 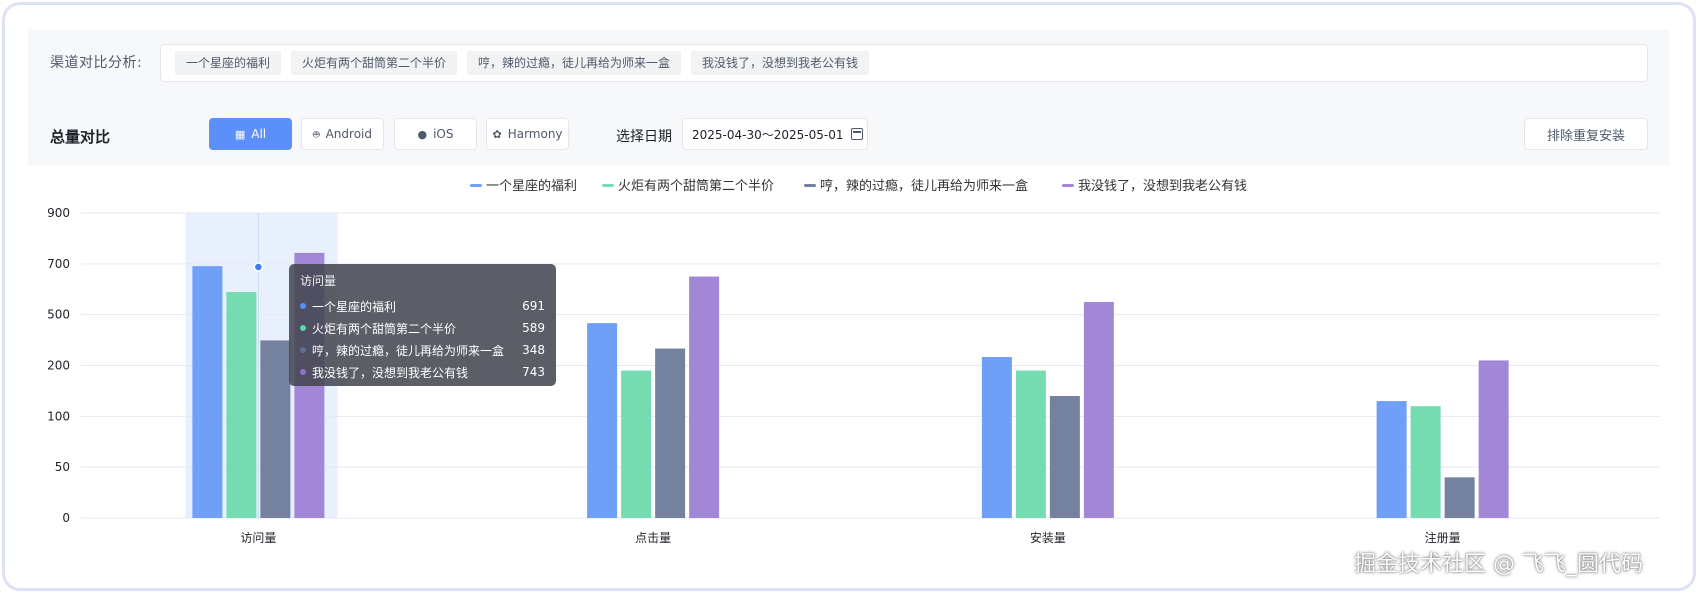 What do you see at coordinates (533, 350) in the screenshot?
I see `tooltip-value: 348` at bounding box center [533, 350].